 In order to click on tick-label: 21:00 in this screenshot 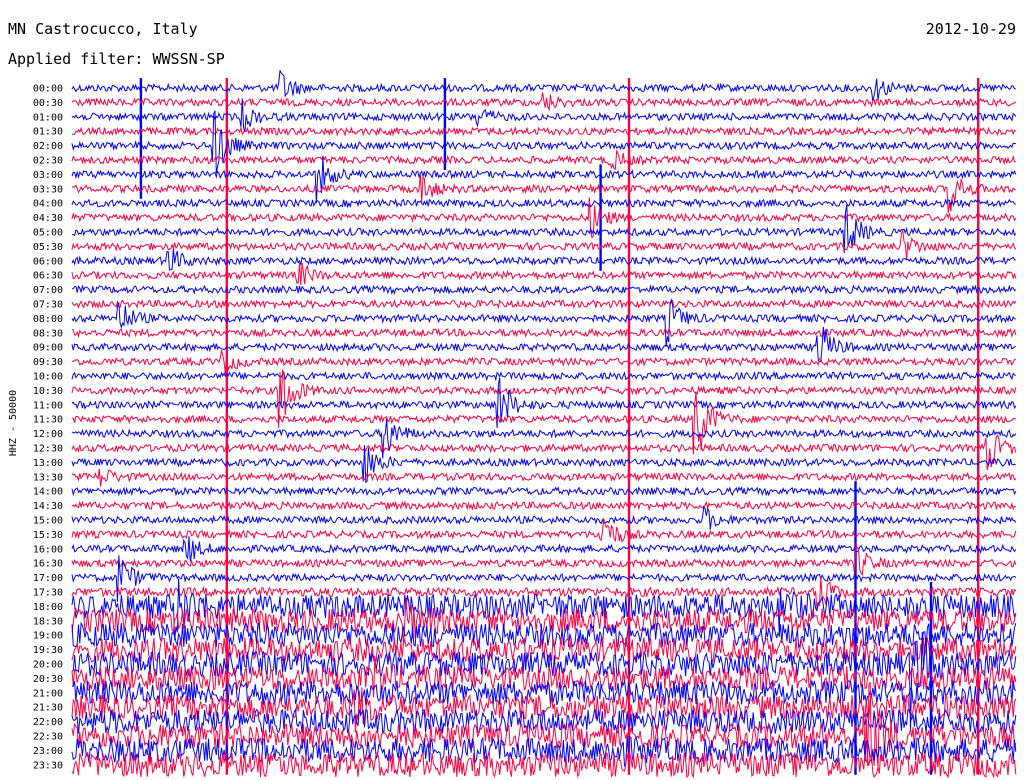, I will do `click(48, 693)`.